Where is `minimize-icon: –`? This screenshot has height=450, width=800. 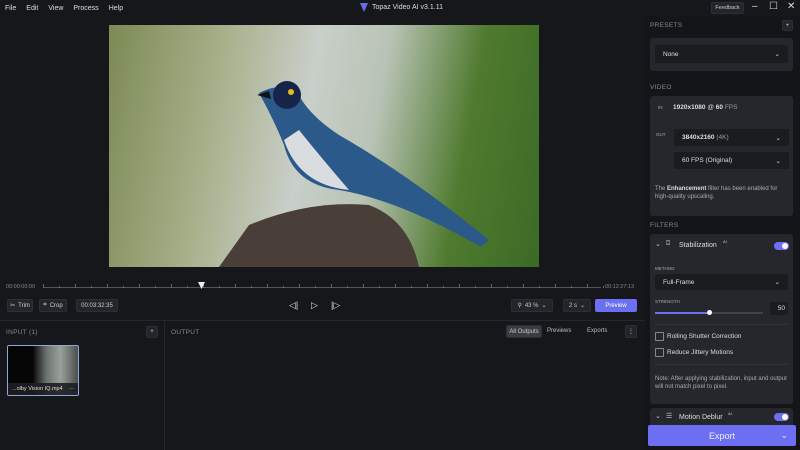
minimize-icon: – is located at coordinates (755, 6).